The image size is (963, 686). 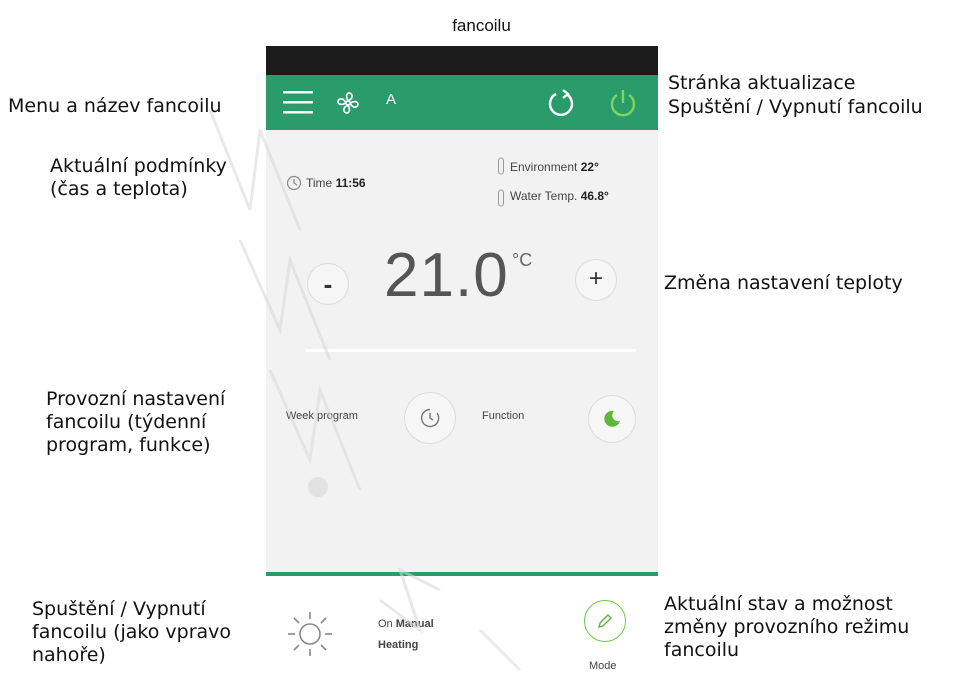 I want to click on top-caption: fancoilu, so click(x=481, y=25).